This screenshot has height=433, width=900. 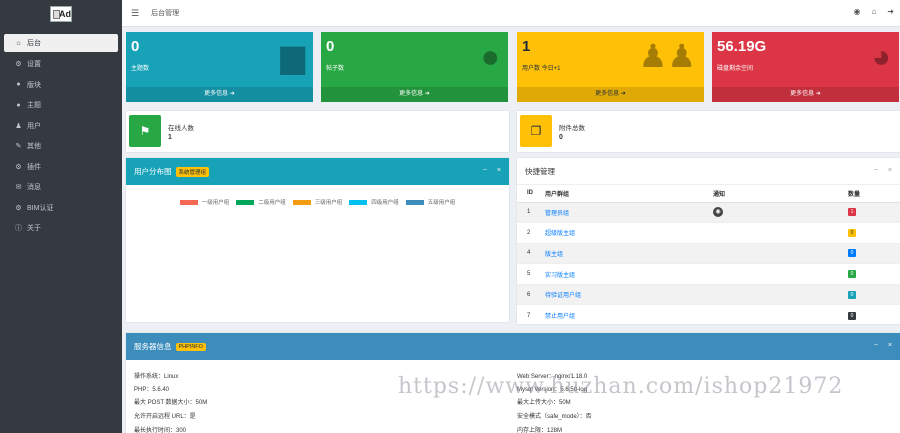 What do you see at coordinates (873, 11) in the screenshot?
I see `home-icon: ⌂` at bounding box center [873, 11].